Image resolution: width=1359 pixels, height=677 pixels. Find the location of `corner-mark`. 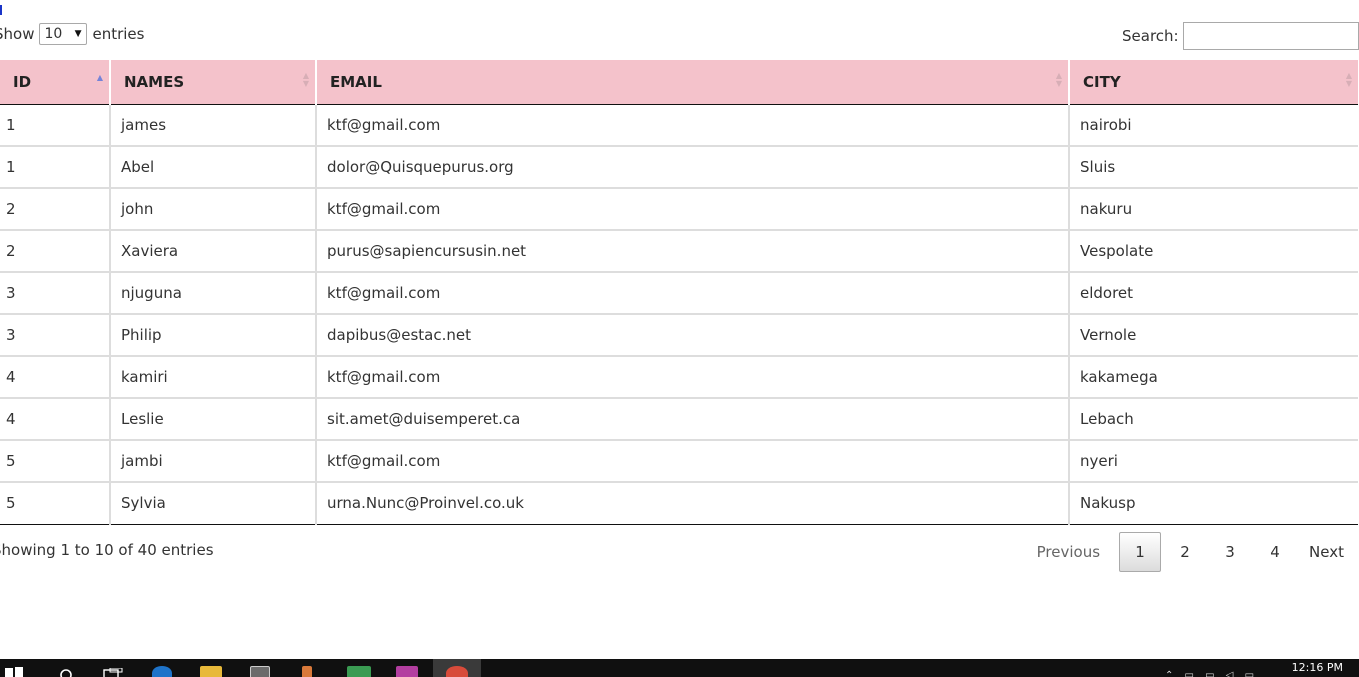

corner-mark is located at coordinates (1, 10).